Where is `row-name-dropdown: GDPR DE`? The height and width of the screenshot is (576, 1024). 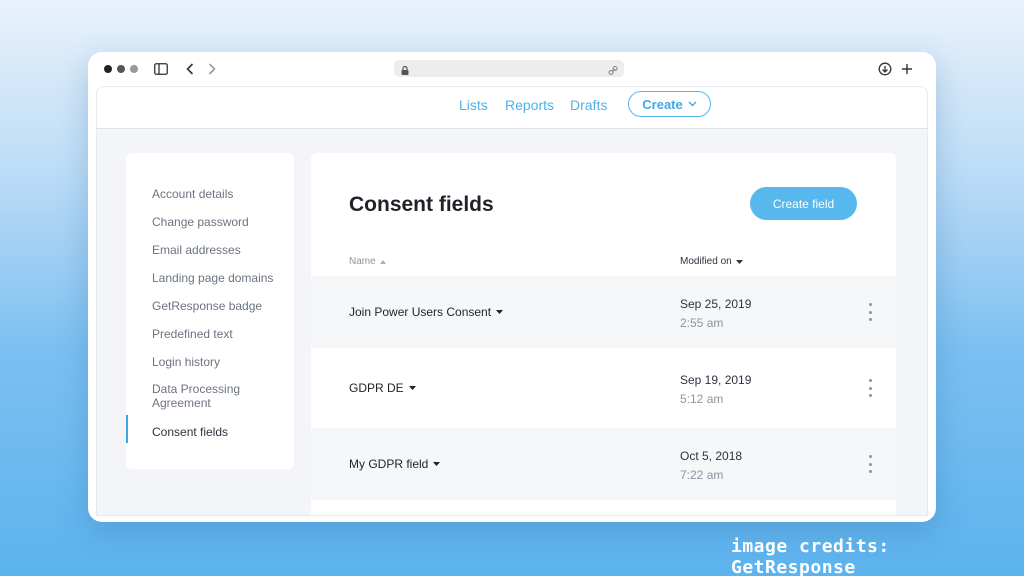
row-name-dropdown: GDPR DE is located at coordinates (382, 388).